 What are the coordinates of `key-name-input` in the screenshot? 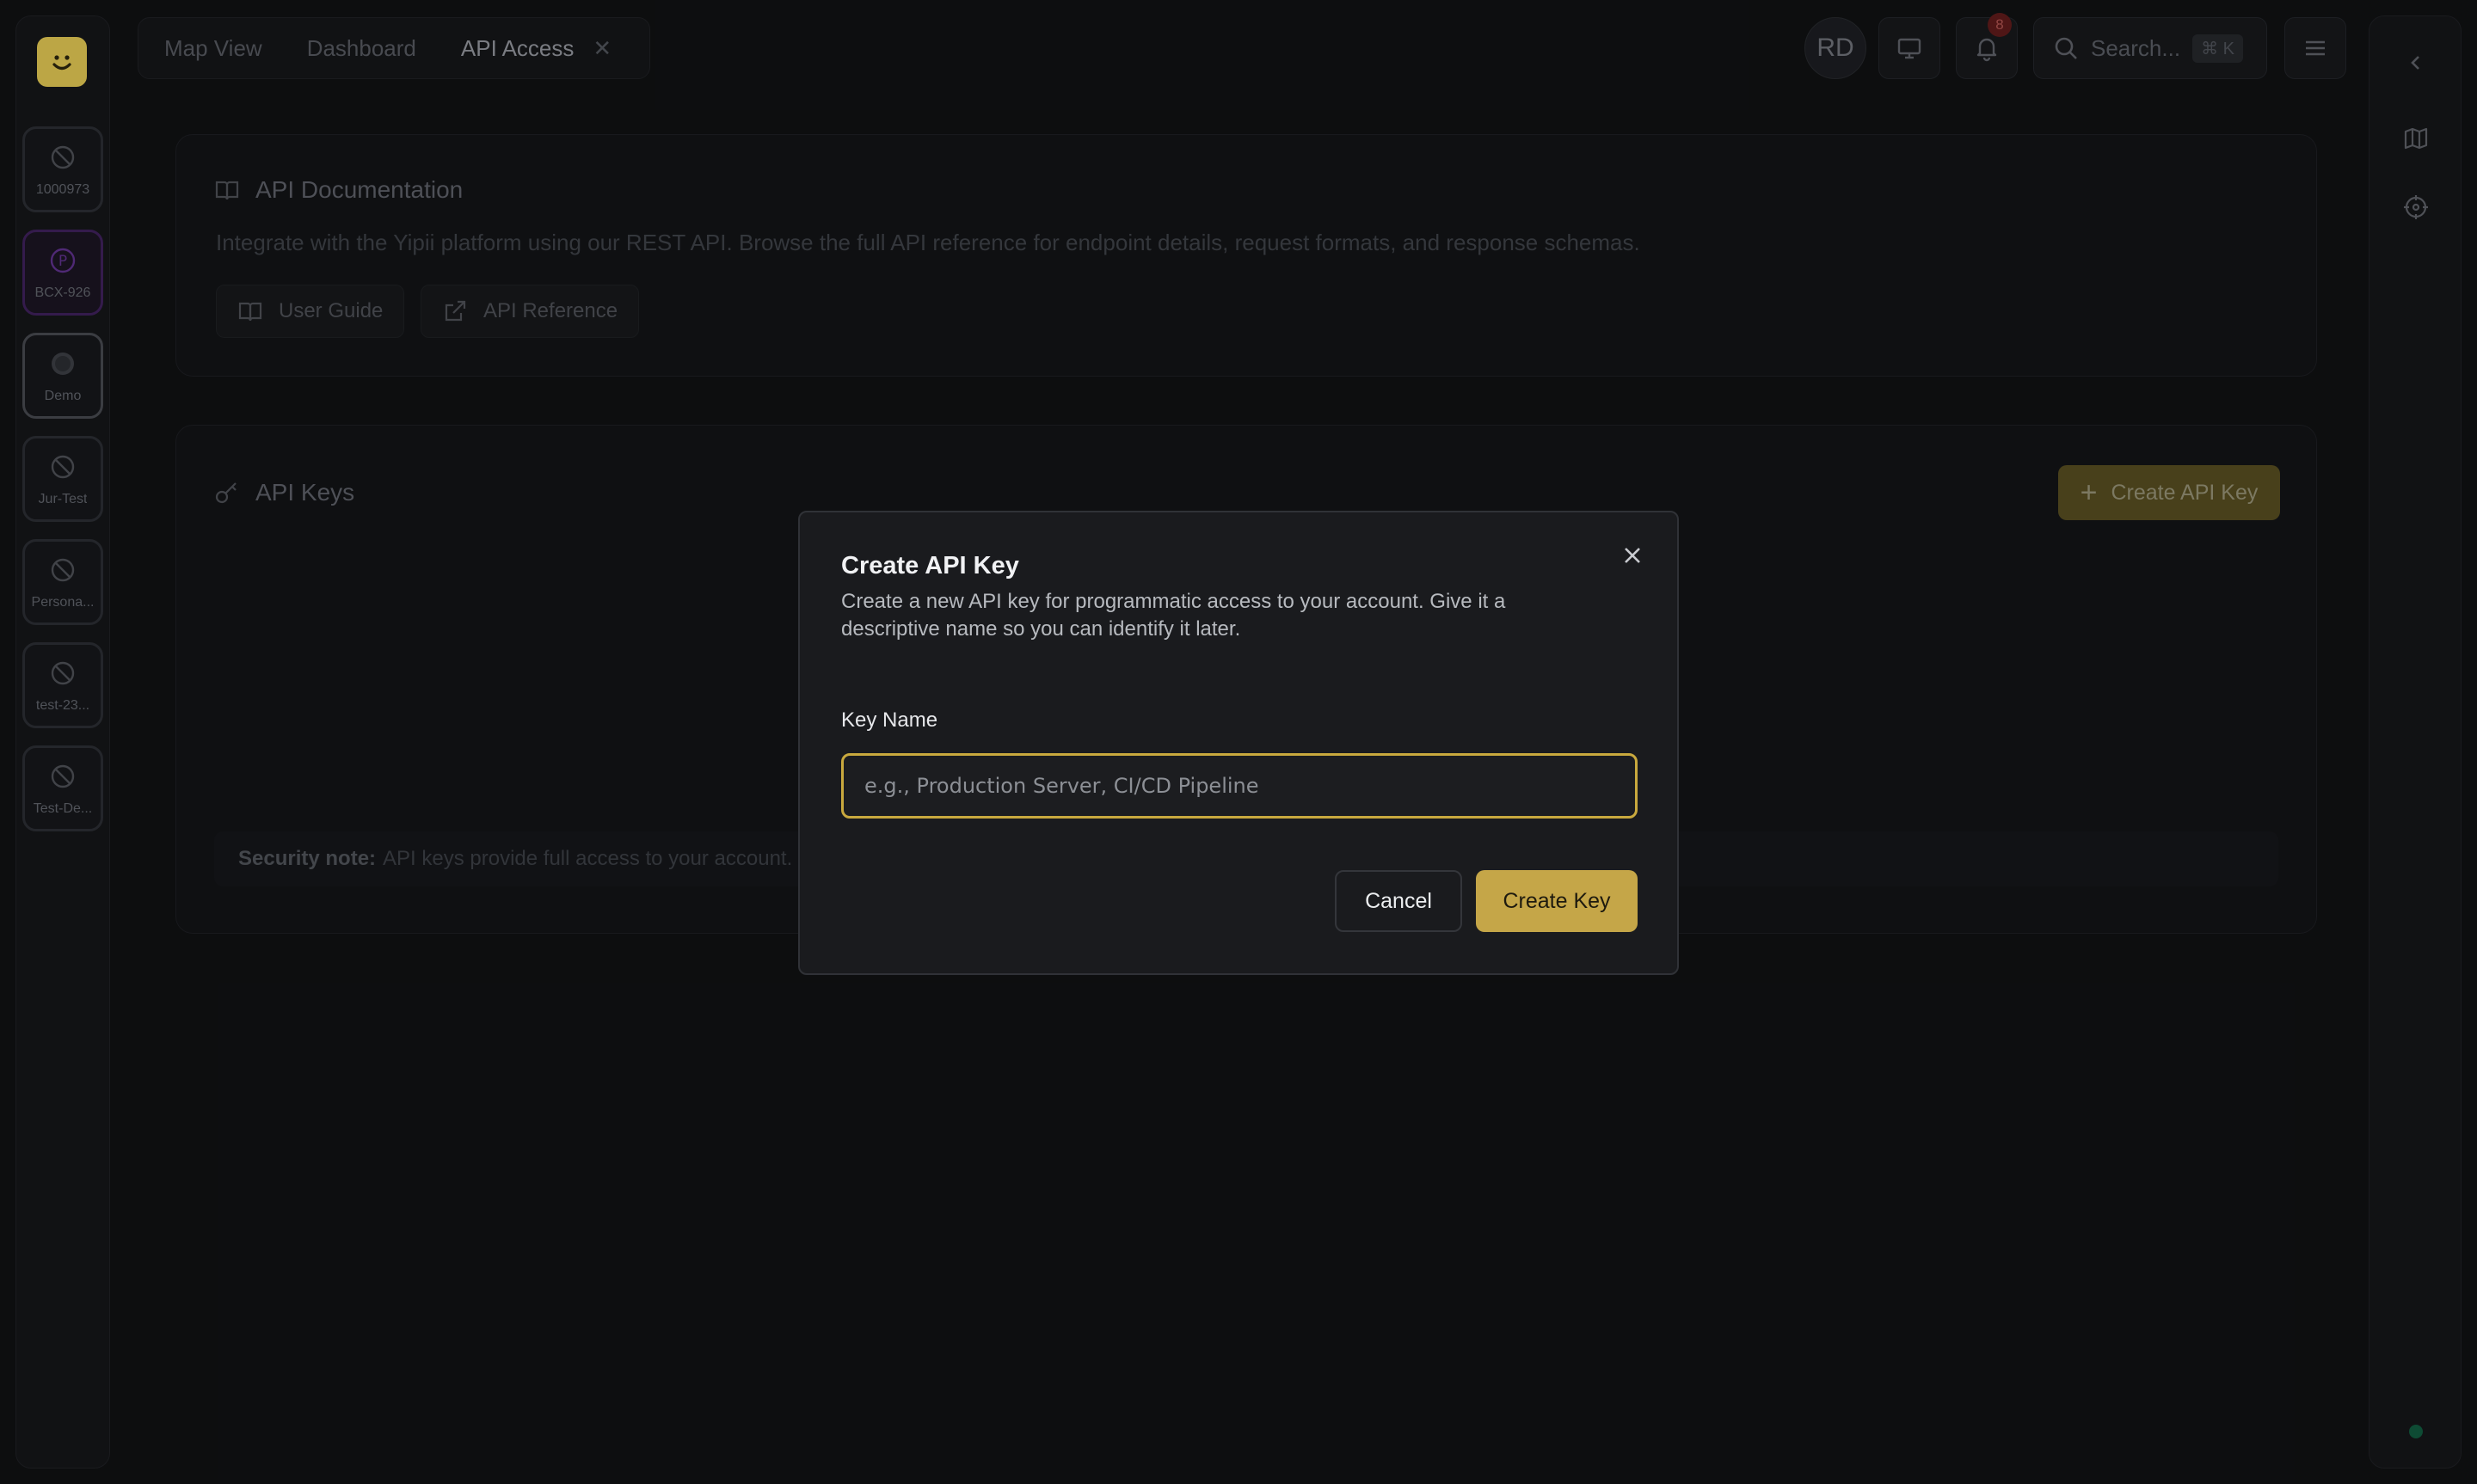 It's located at (1249, 786).